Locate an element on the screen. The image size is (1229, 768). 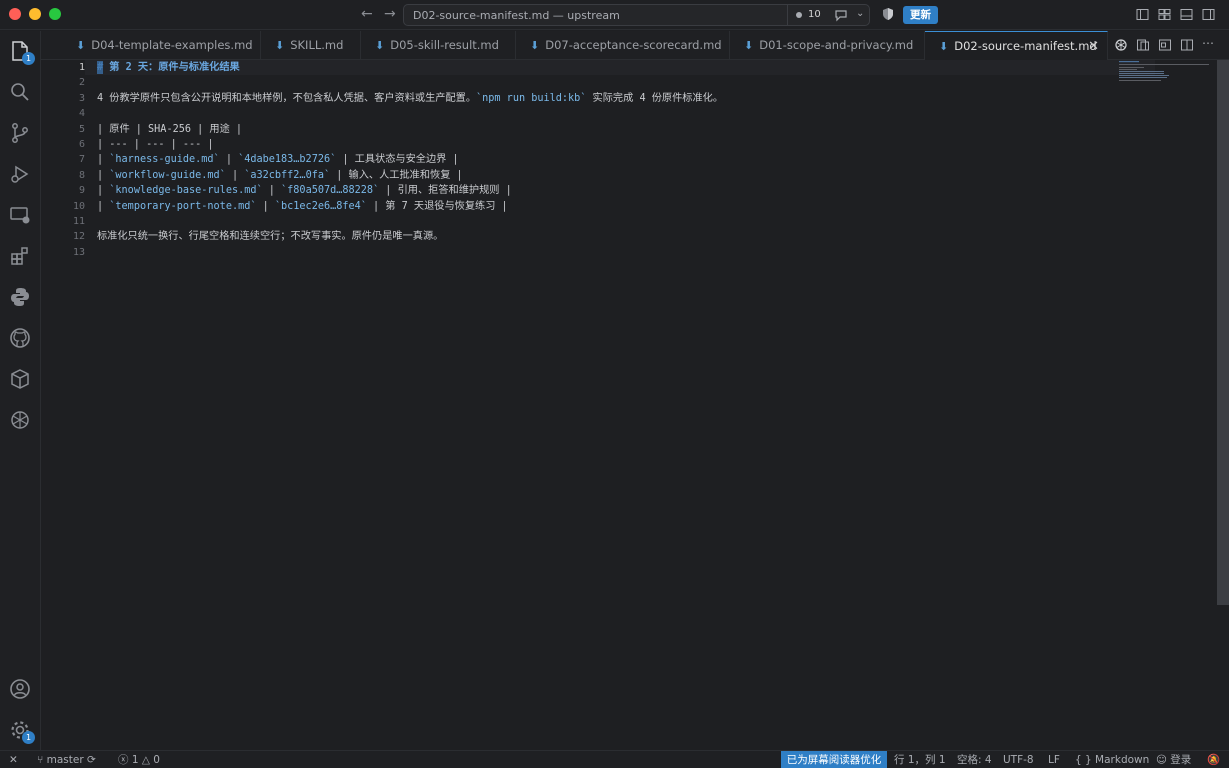
search-icon is located at coordinates (20, 92).